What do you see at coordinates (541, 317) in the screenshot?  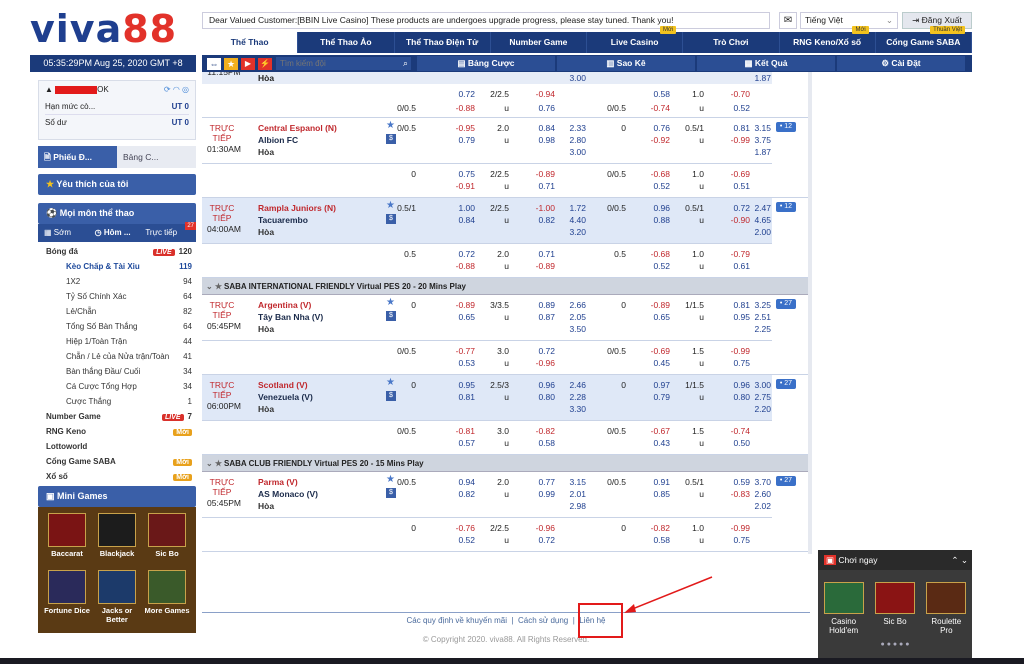 I see `odds-cell: 0.87` at bounding box center [541, 317].